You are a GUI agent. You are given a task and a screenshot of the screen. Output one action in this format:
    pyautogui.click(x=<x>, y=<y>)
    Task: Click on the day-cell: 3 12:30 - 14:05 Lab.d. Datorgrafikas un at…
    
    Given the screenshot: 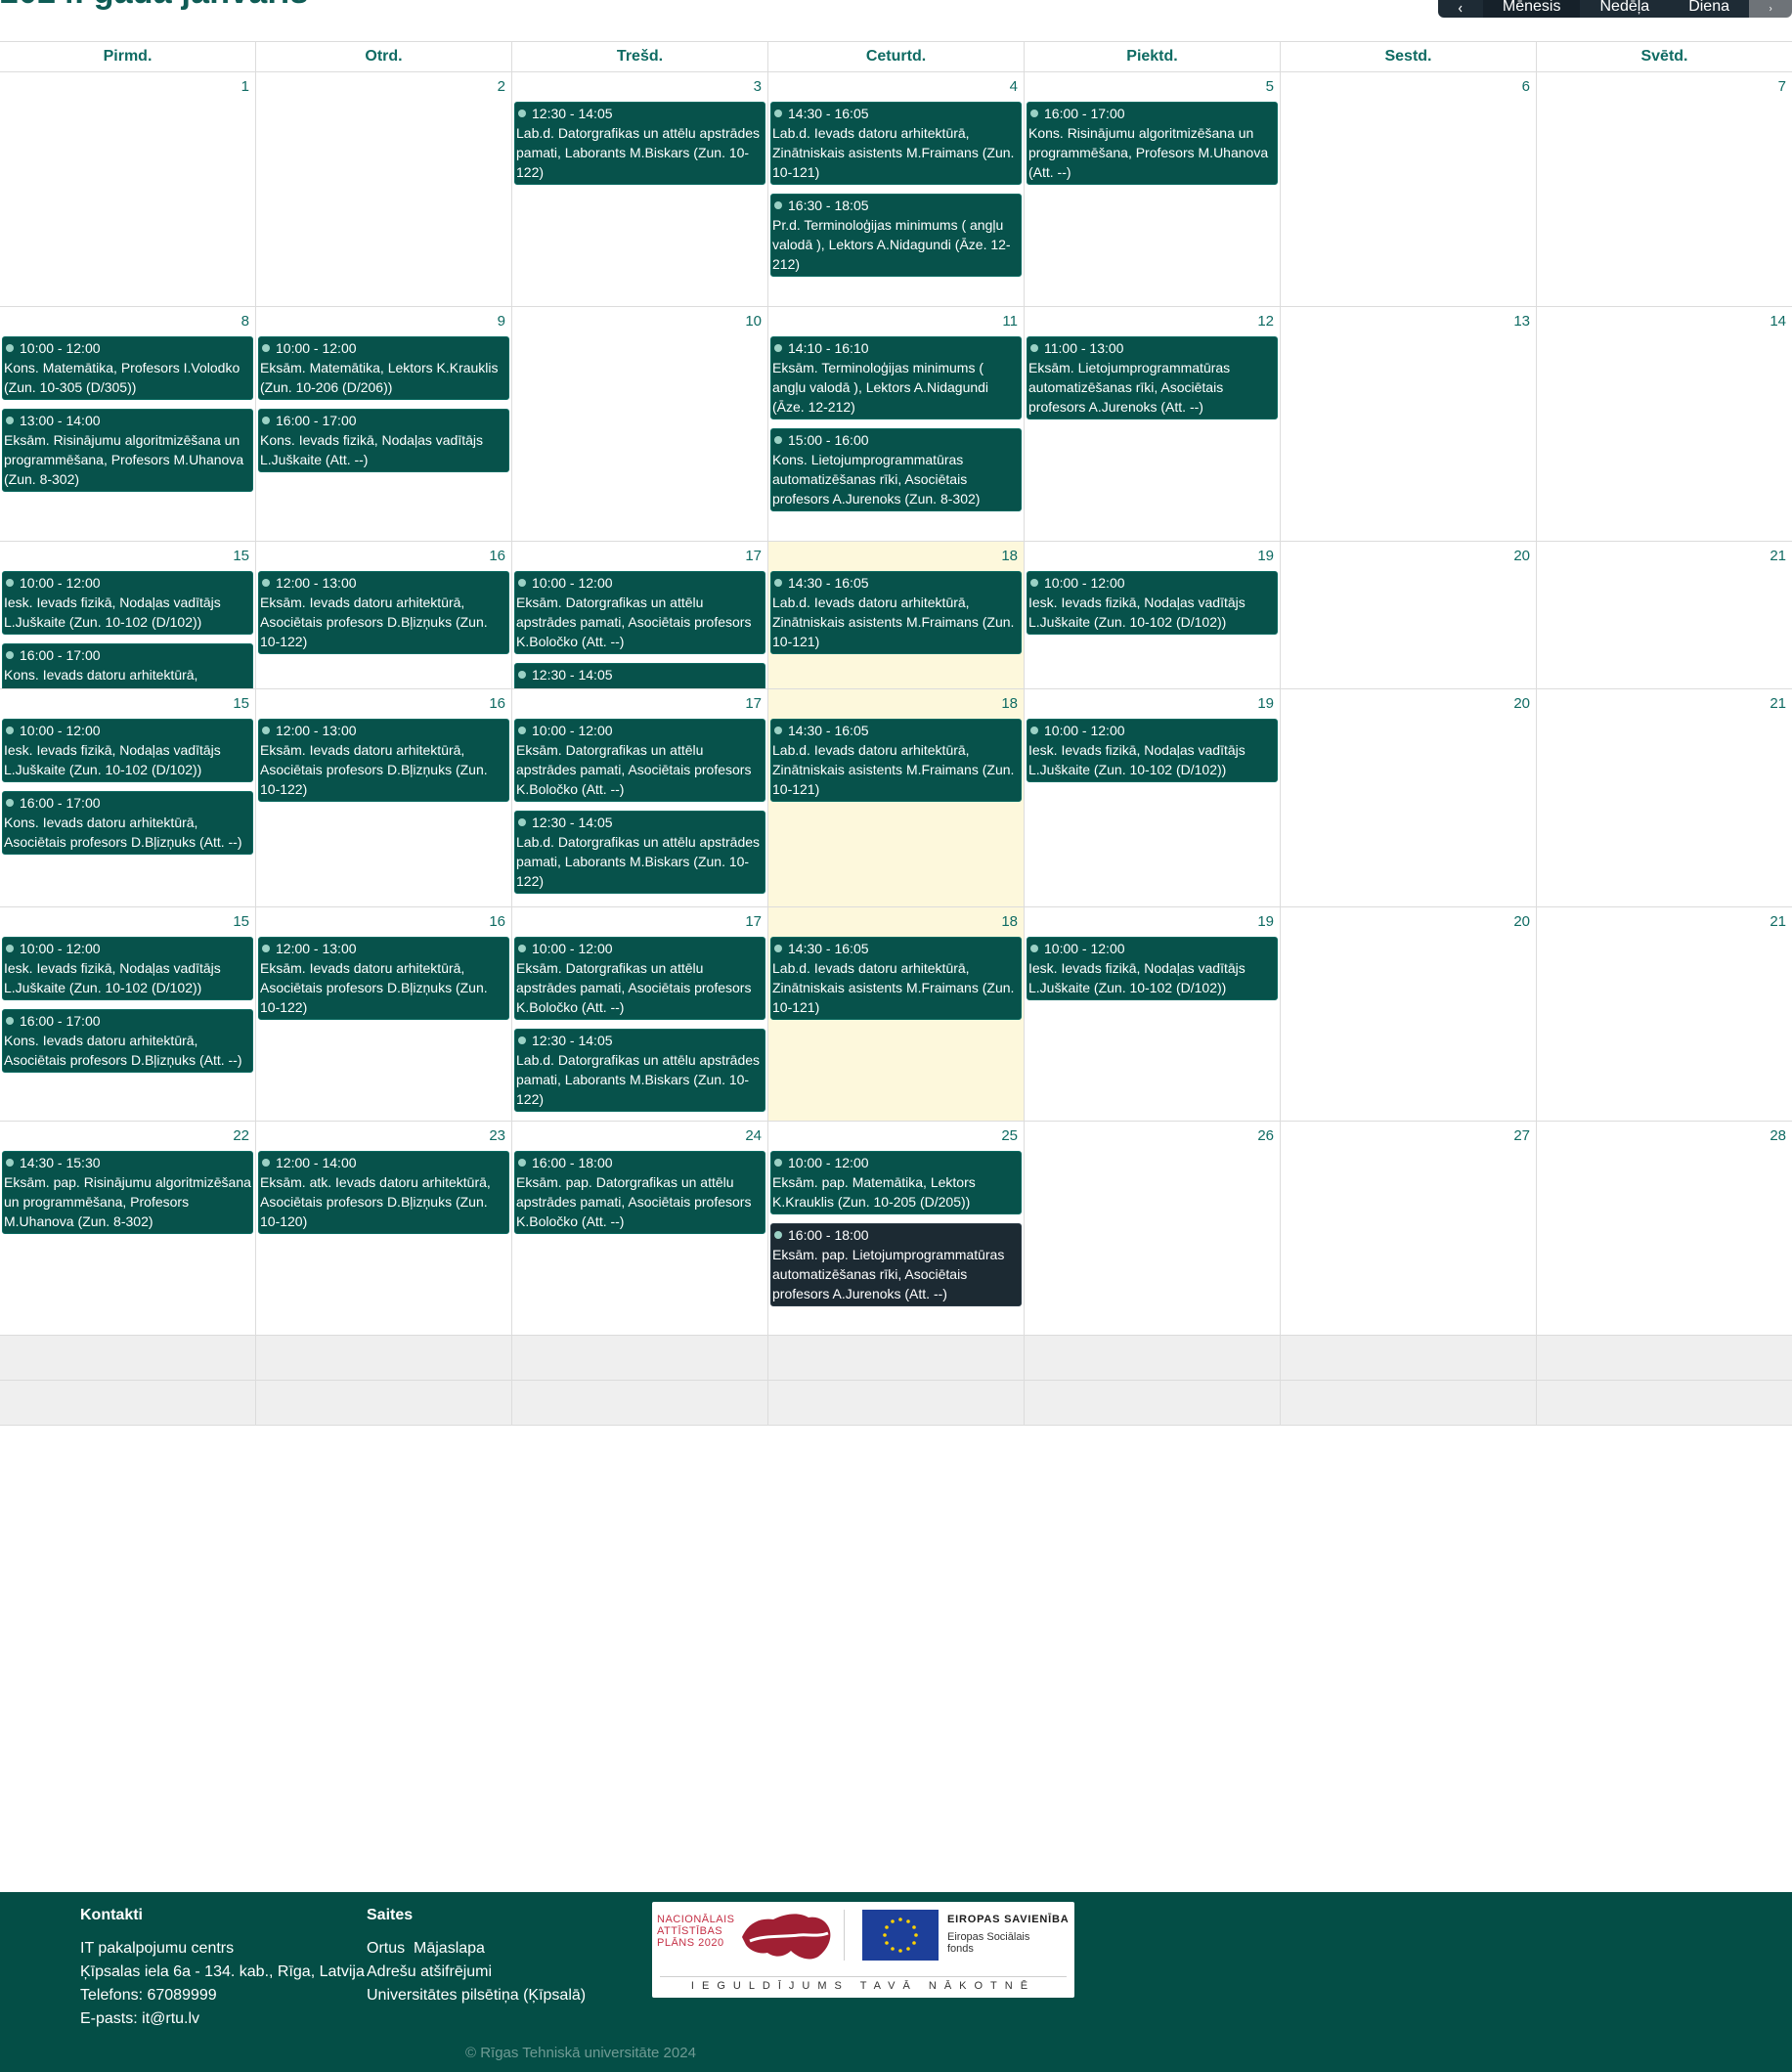 What is the action you would take?
    pyautogui.click(x=640, y=189)
    